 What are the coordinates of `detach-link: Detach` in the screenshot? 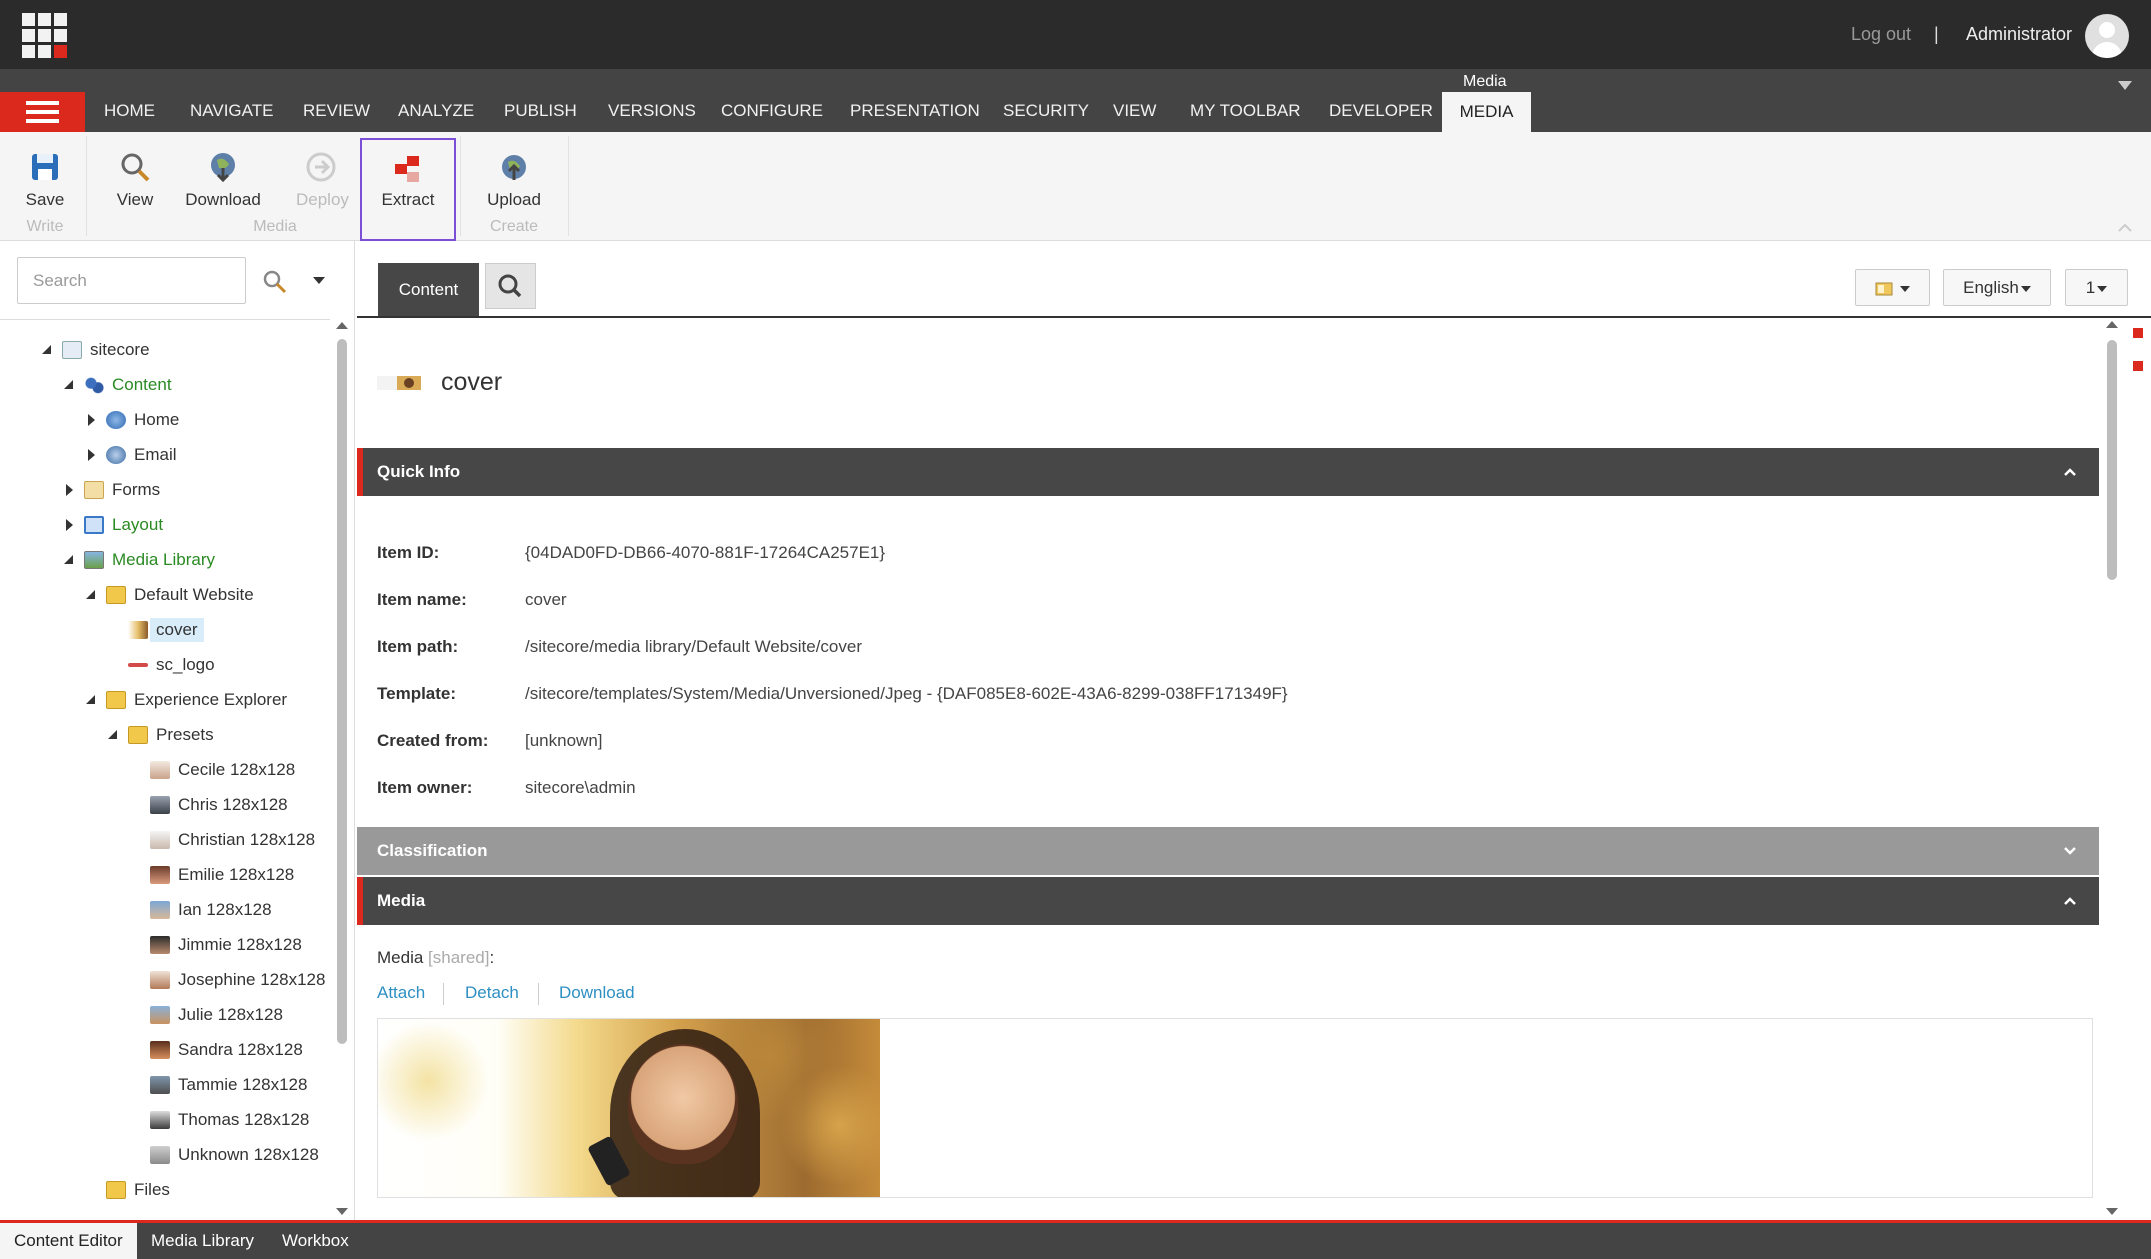 It's located at (492, 993).